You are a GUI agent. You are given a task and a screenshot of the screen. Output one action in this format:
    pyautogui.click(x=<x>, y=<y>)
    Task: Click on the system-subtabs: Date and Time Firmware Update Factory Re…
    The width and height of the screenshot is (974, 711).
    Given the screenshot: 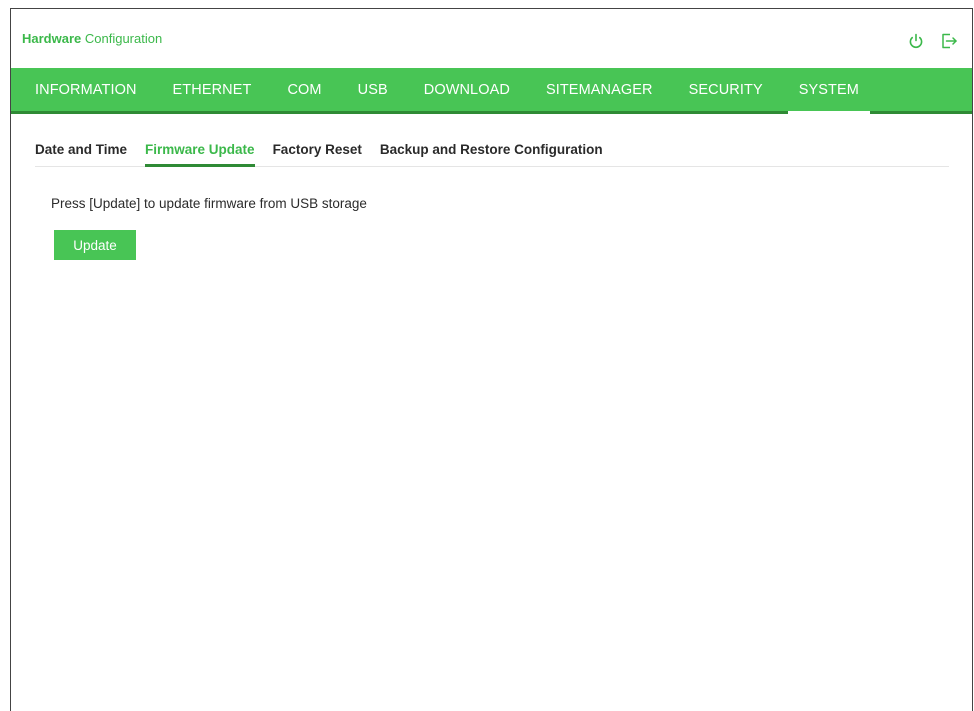 What is the action you would take?
    pyautogui.click(x=492, y=151)
    